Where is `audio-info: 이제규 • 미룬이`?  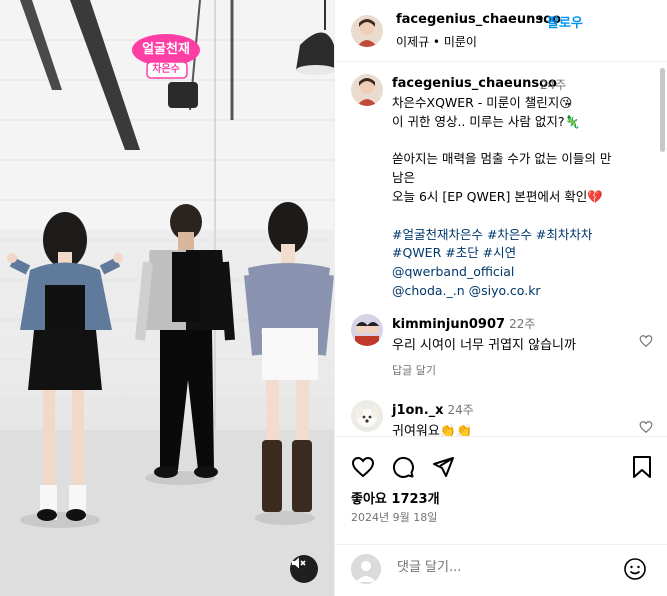 audio-info: 이제규 • 미룬이 is located at coordinates (436, 41).